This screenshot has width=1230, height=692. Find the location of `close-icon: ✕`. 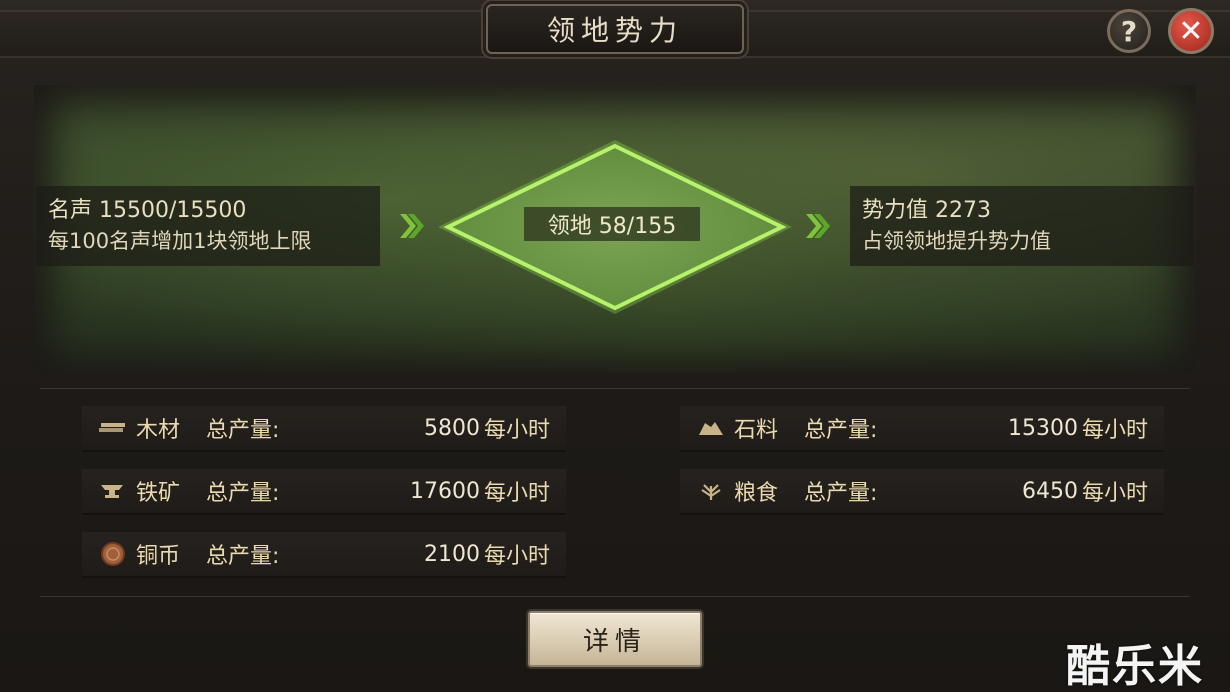

close-icon: ✕ is located at coordinates (1191, 31).